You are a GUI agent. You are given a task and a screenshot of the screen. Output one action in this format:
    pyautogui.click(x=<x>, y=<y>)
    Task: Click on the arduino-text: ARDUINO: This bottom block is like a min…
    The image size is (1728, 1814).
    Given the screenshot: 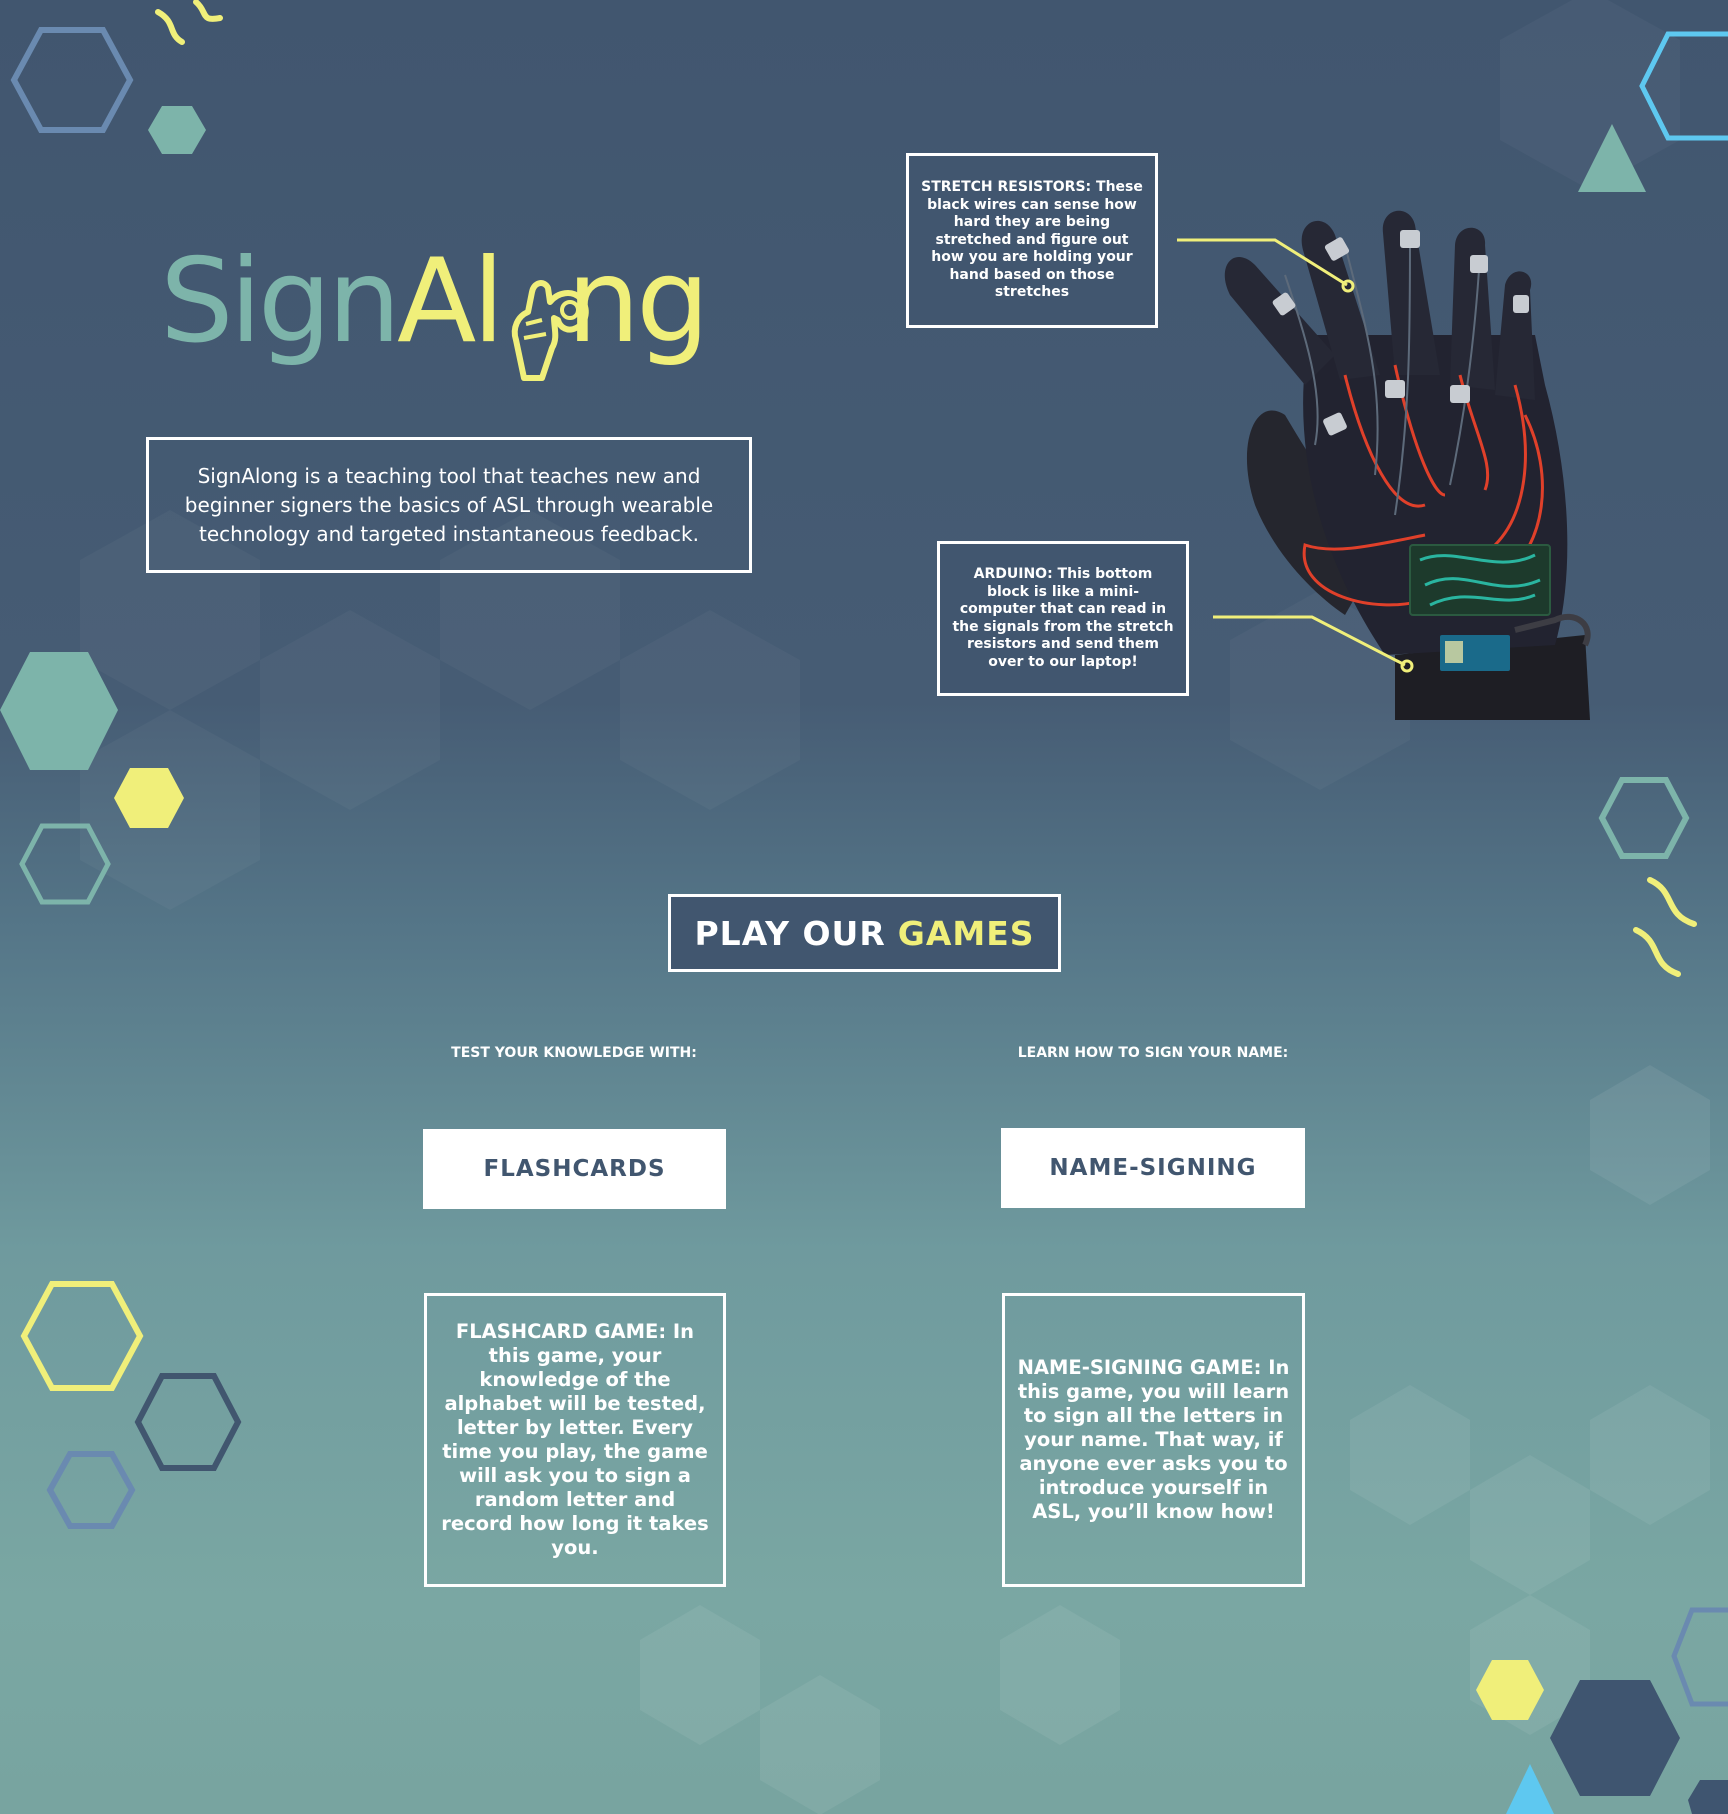 What is the action you would take?
    pyautogui.click(x=1063, y=618)
    